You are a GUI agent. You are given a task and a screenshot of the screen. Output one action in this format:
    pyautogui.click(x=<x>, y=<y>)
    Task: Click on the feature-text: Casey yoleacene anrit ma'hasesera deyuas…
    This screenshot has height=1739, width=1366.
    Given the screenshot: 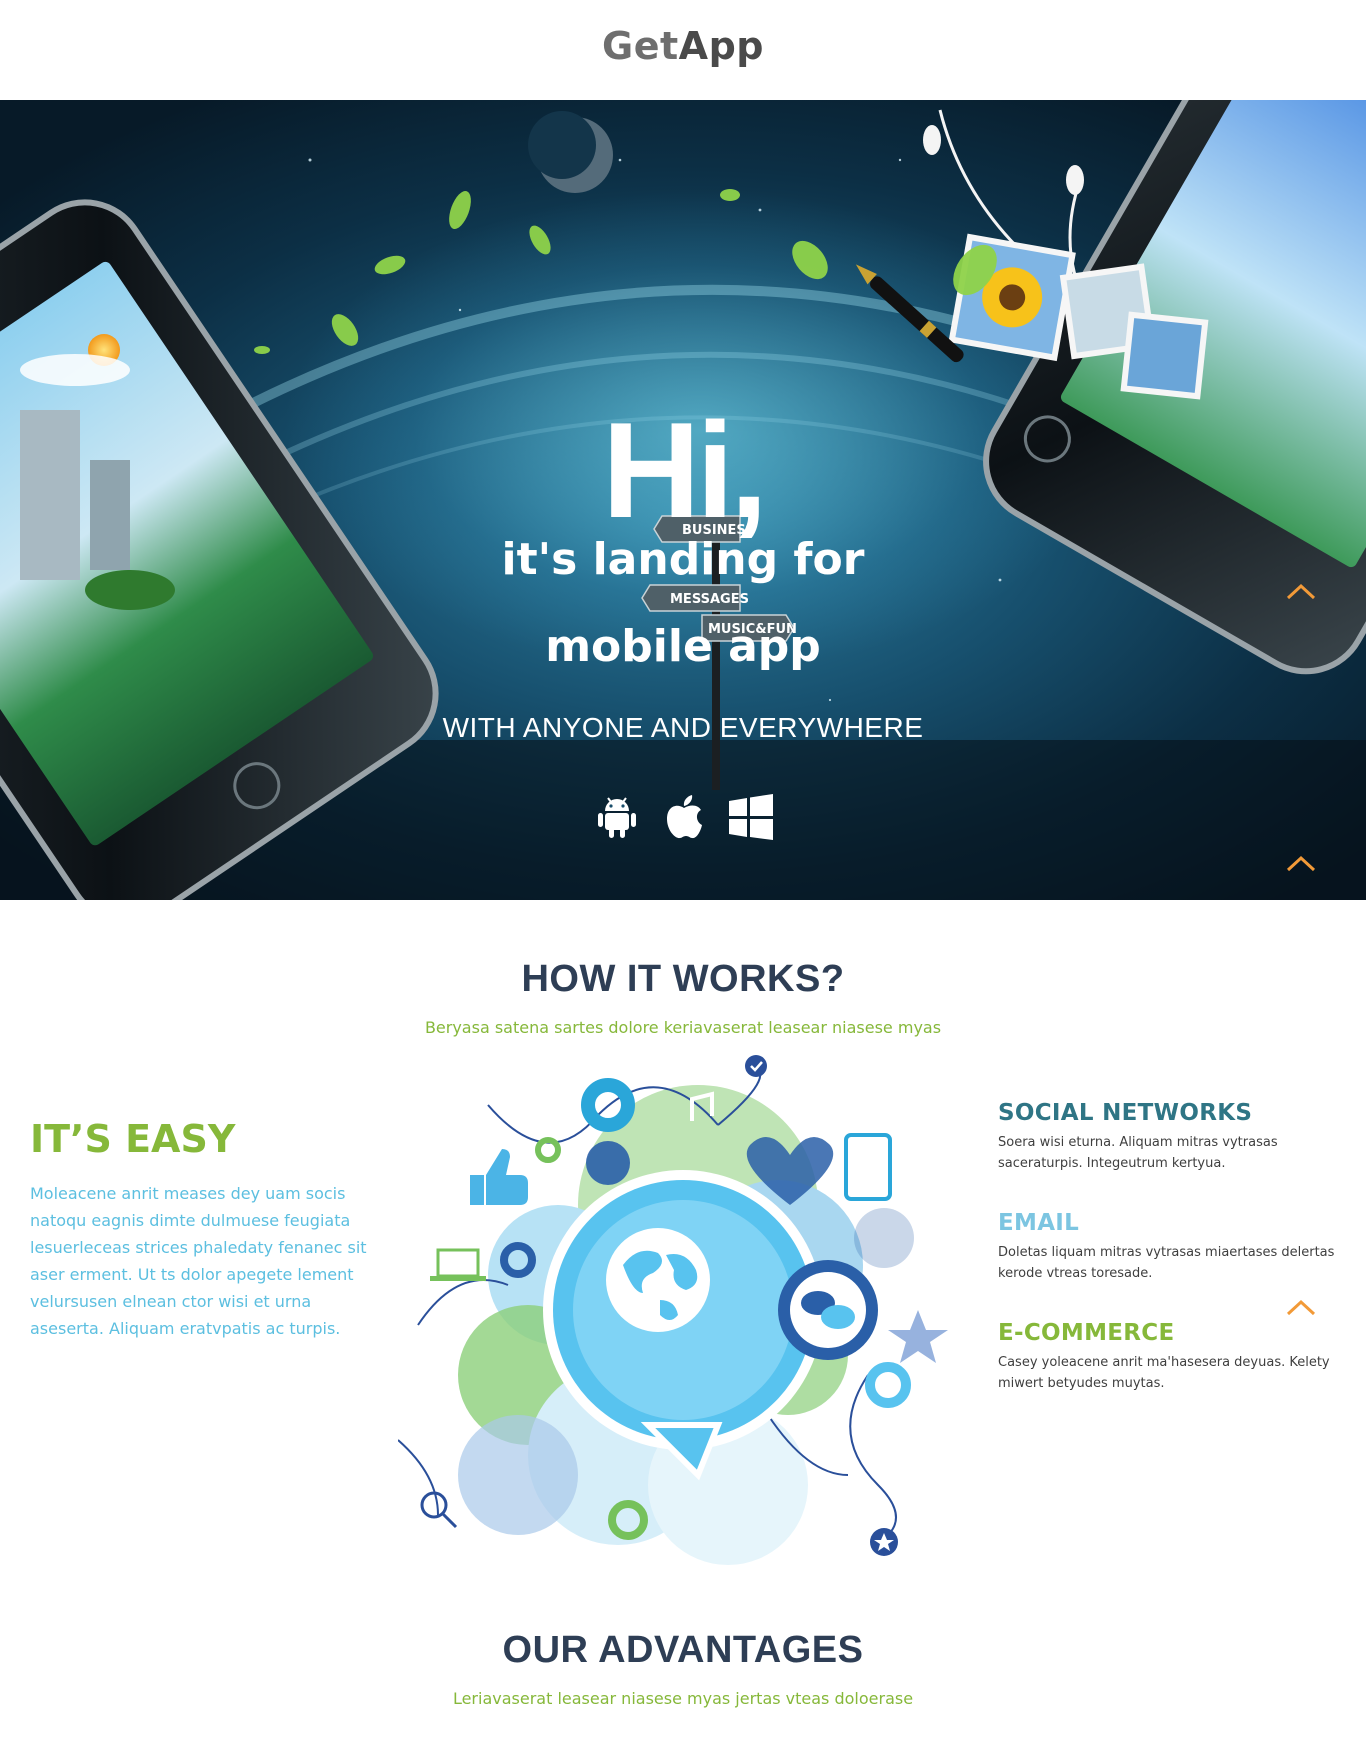 What is the action you would take?
    pyautogui.click(x=1164, y=1373)
    